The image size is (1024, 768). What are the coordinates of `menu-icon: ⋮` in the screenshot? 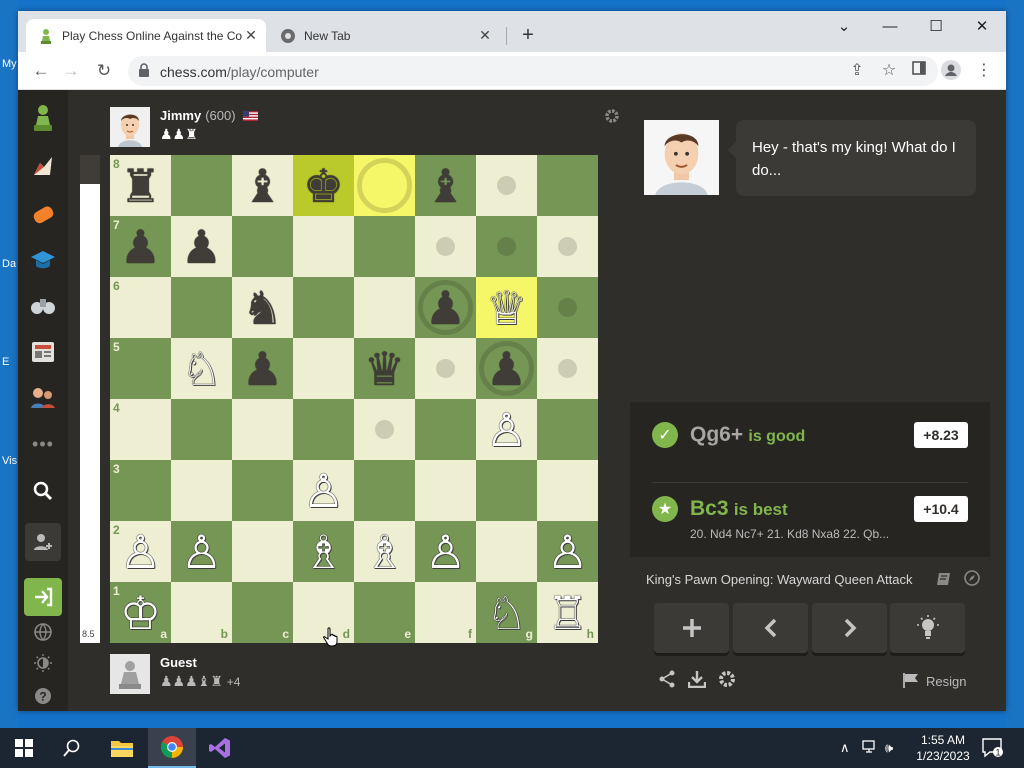 It's located at (984, 71).